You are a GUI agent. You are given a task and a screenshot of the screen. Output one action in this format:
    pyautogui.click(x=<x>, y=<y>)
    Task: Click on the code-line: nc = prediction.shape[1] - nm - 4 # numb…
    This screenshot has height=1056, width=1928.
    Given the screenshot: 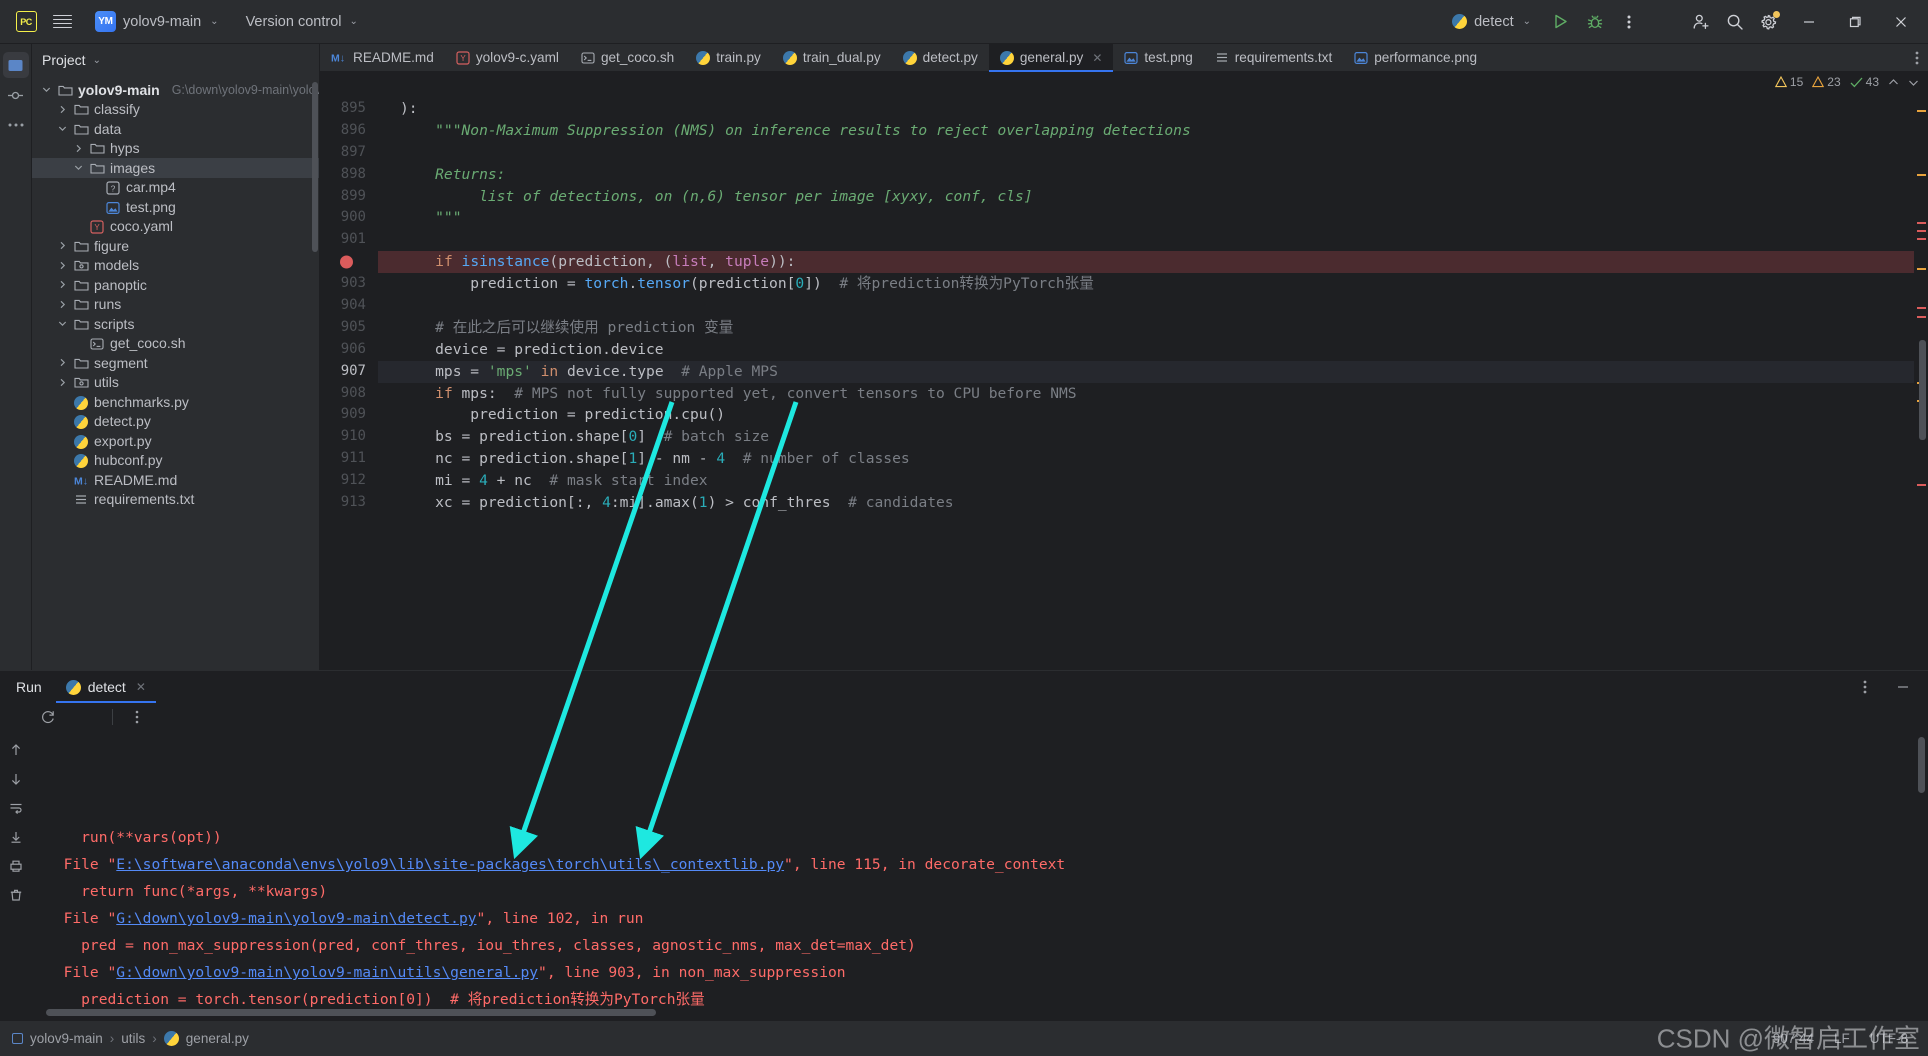 What is the action you would take?
    pyautogui.click(x=1146, y=459)
    